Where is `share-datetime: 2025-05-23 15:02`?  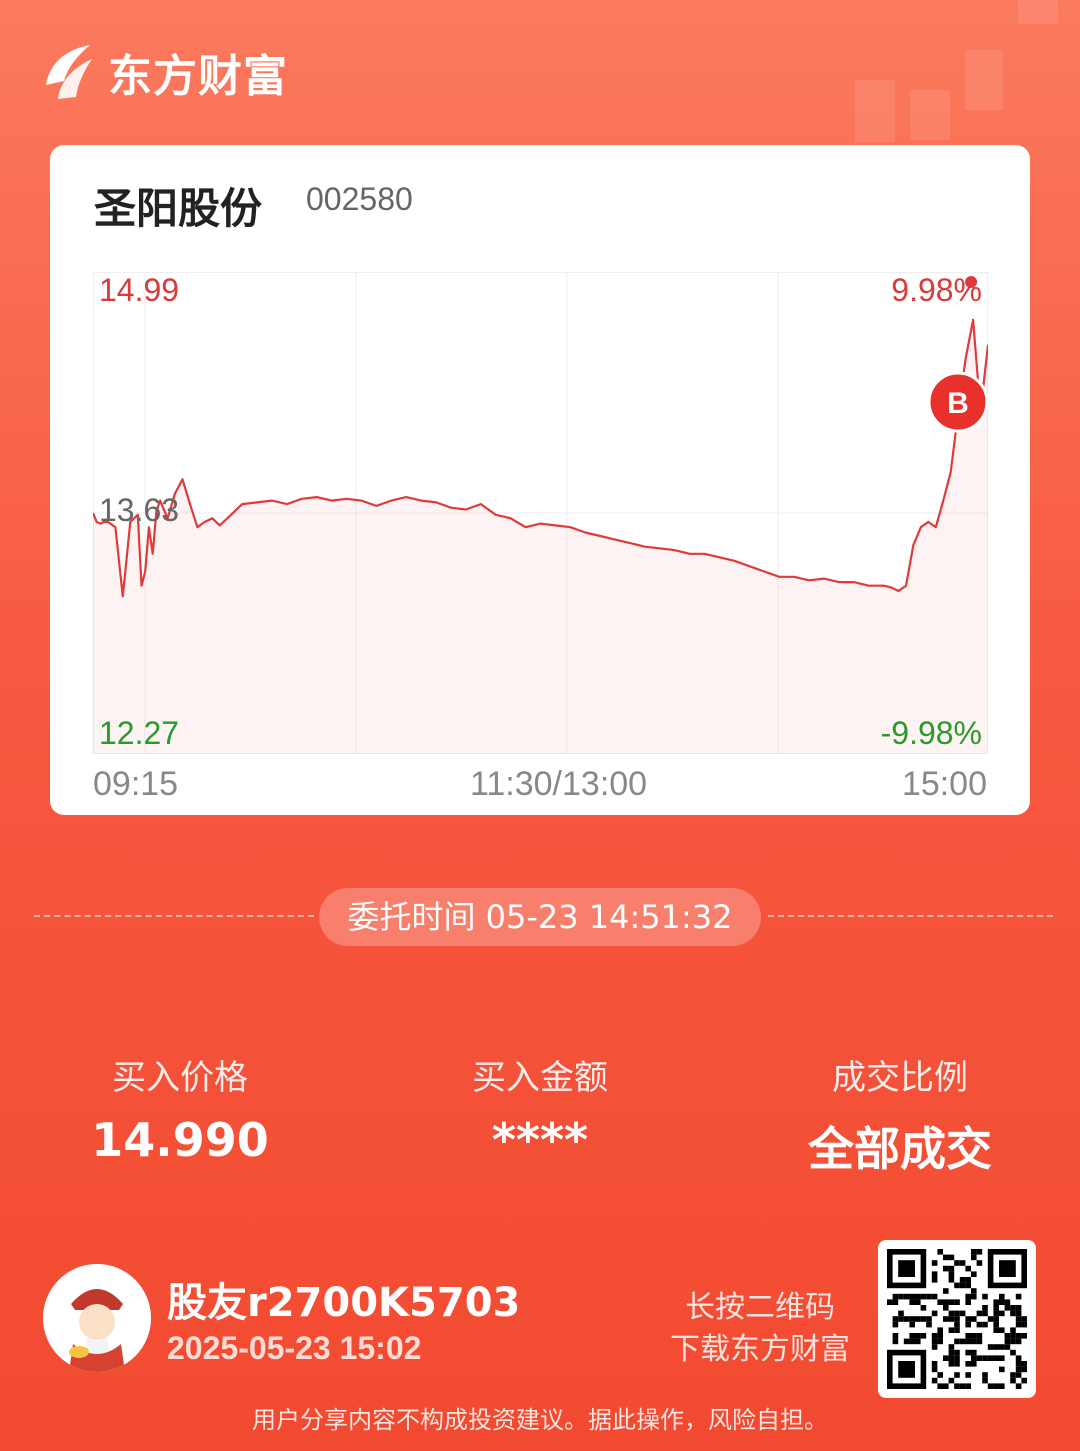
share-datetime: 2025-05-23 15:02 is located at coordinates (294, 1348).